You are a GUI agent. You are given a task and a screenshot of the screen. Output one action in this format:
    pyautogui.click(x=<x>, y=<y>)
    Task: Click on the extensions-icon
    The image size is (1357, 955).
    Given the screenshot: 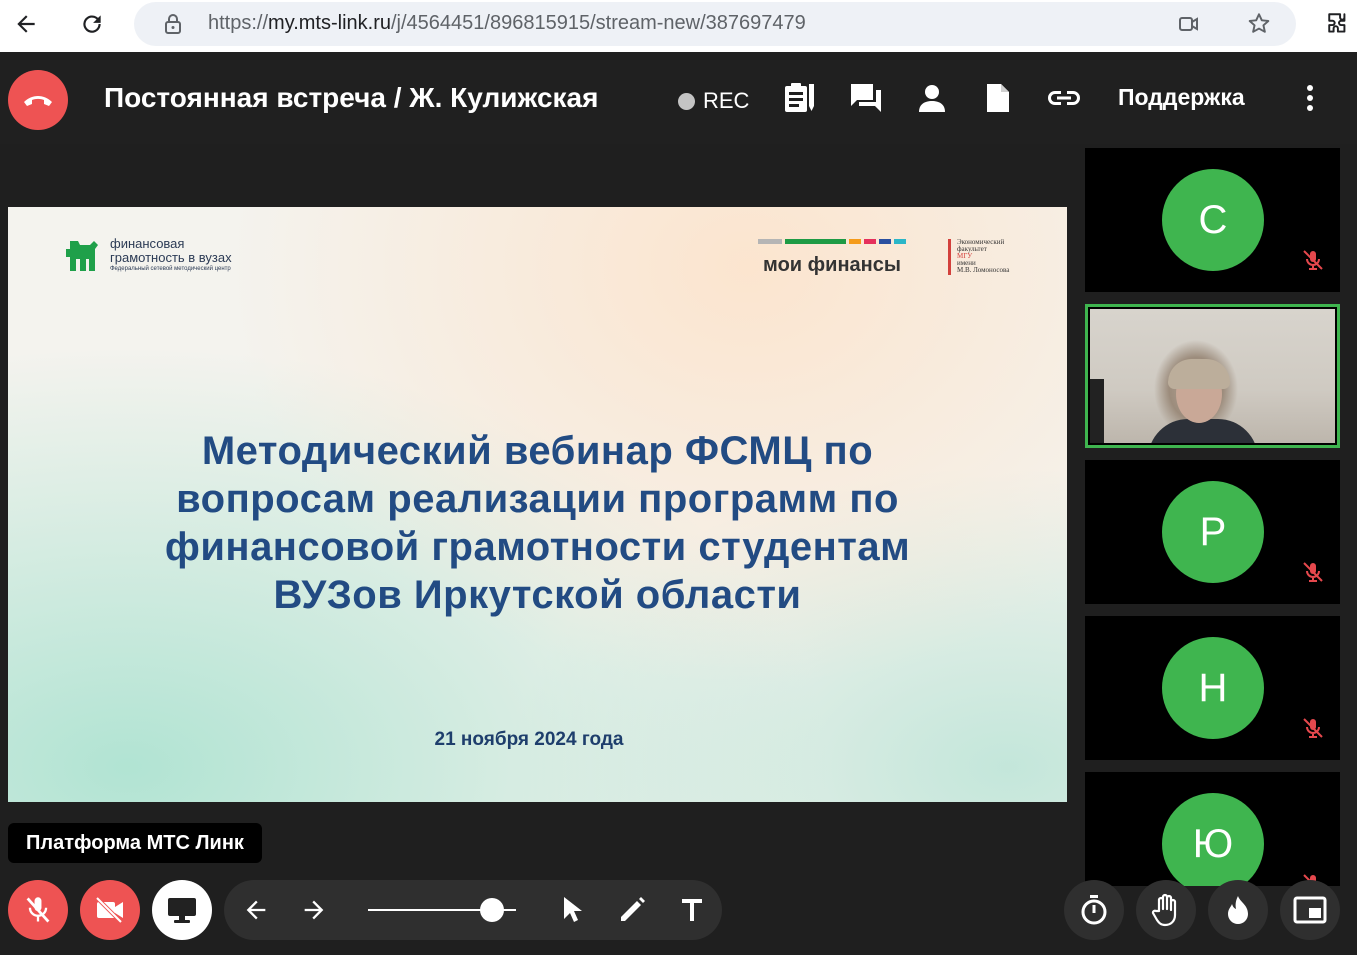 What is the action you would take?
    pyautogui.click(x=1339, y=24)
    